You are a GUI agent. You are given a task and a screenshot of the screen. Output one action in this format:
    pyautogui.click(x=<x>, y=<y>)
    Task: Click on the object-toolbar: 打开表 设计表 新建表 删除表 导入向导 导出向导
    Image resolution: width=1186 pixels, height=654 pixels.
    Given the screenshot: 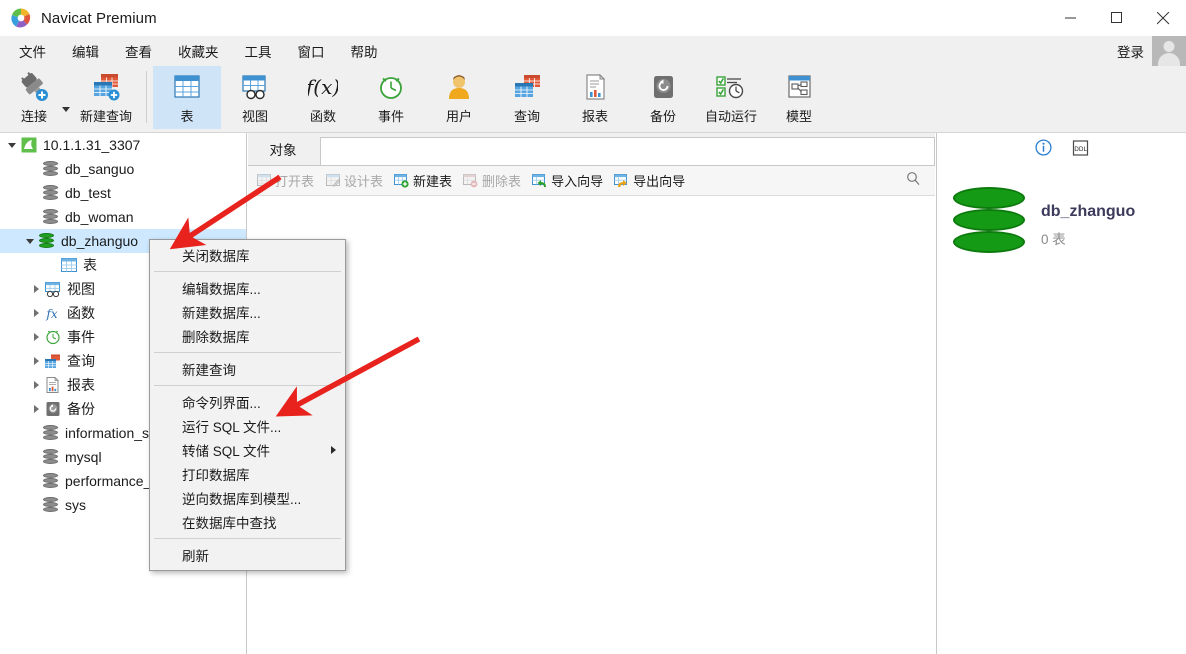 What is the action you would take?
    pyautogui.click(x=591, y=181)
    